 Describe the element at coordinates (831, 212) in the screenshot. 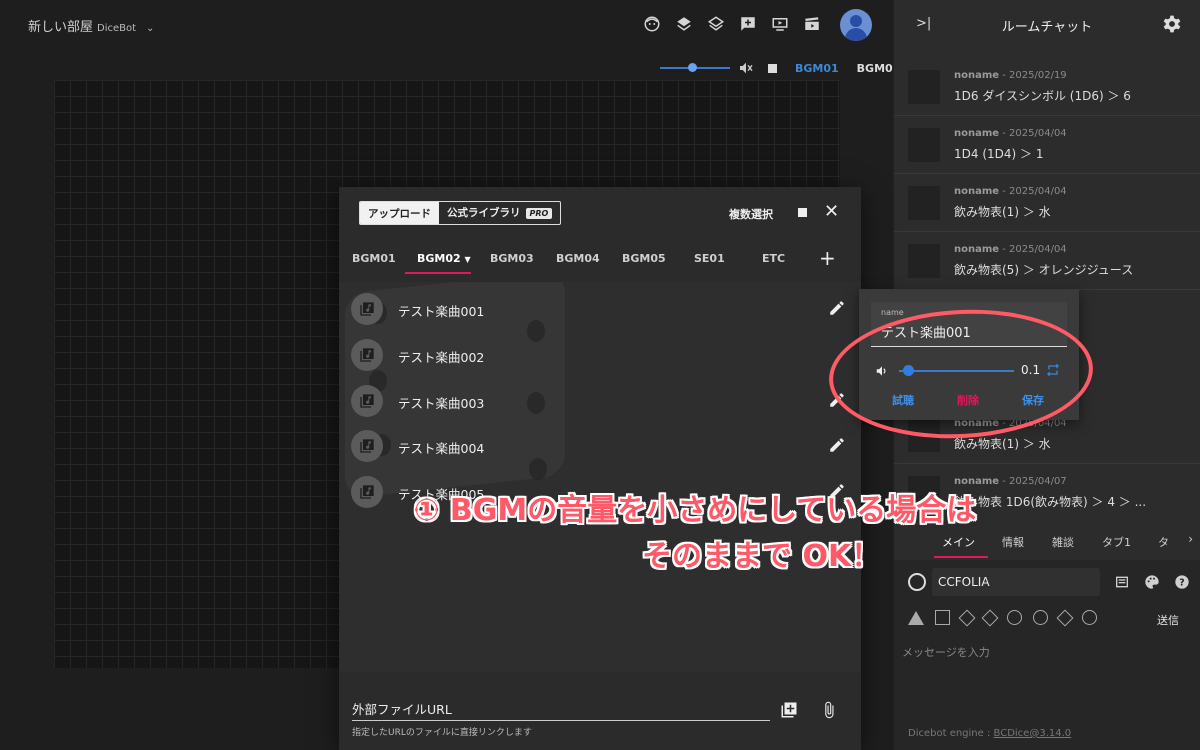

I see `close-icon: ✕` at that location.